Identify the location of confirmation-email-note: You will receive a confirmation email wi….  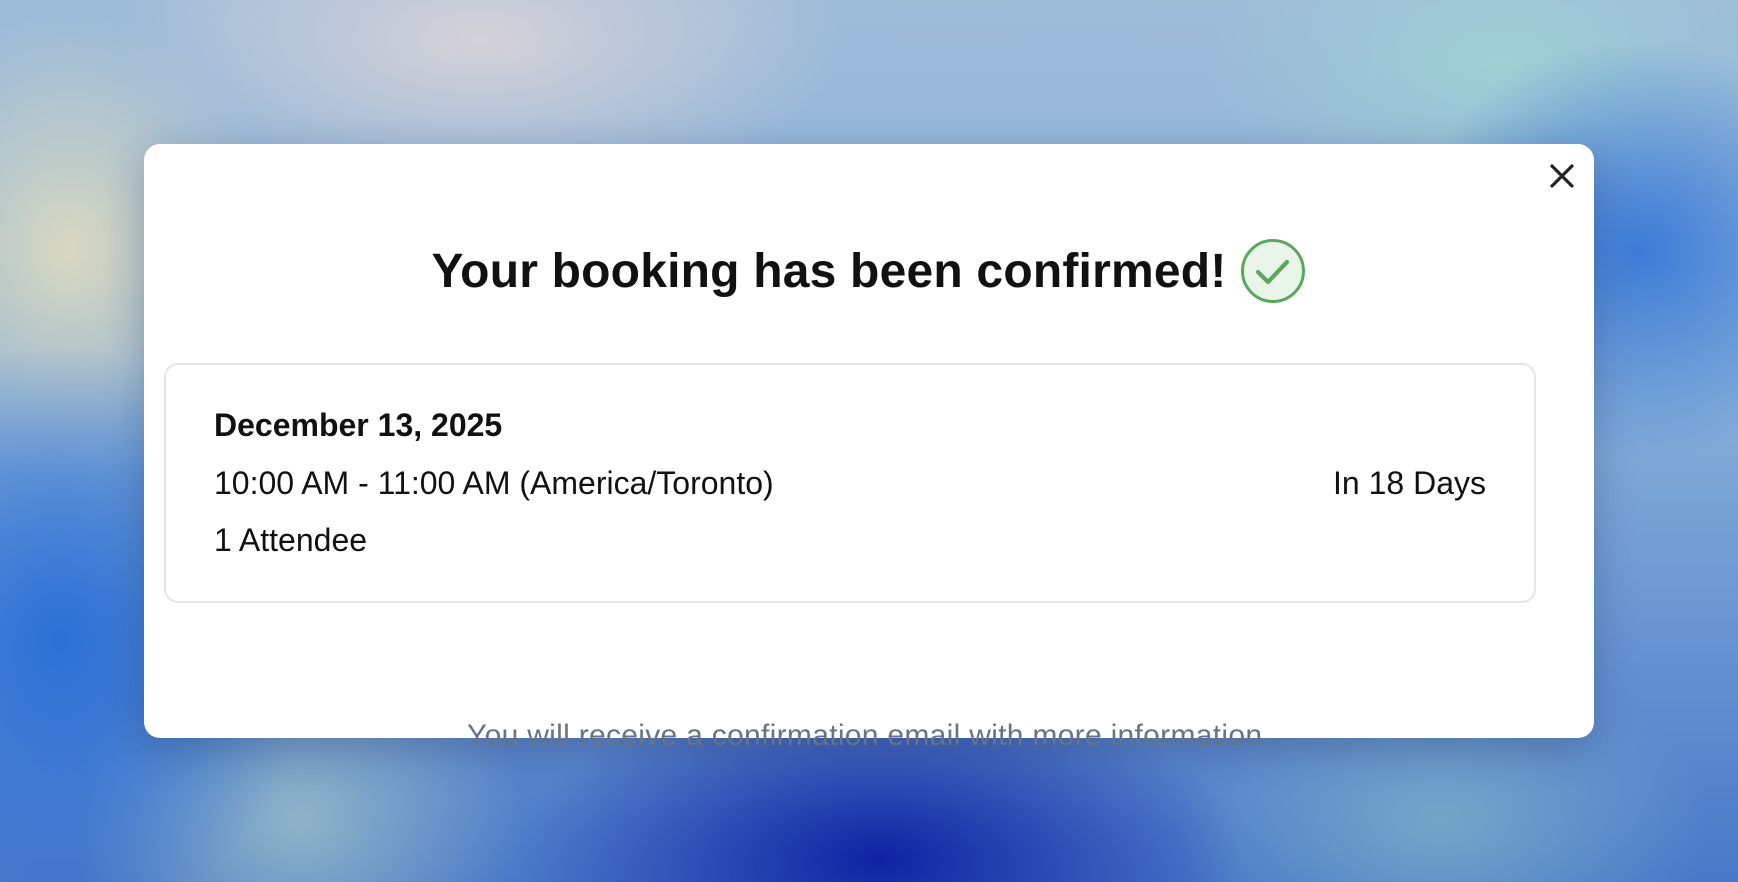
(869, 735).